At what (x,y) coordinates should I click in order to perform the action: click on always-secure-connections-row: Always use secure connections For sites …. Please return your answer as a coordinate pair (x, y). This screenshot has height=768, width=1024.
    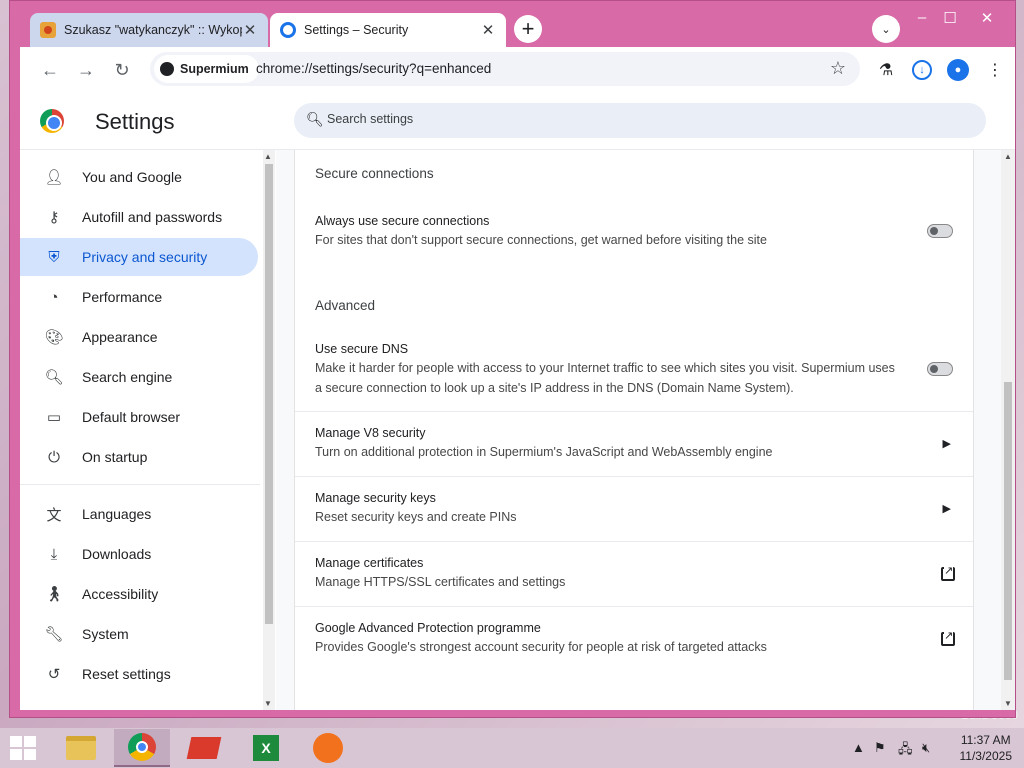
    Looking at the image, I should click on (634, 234).